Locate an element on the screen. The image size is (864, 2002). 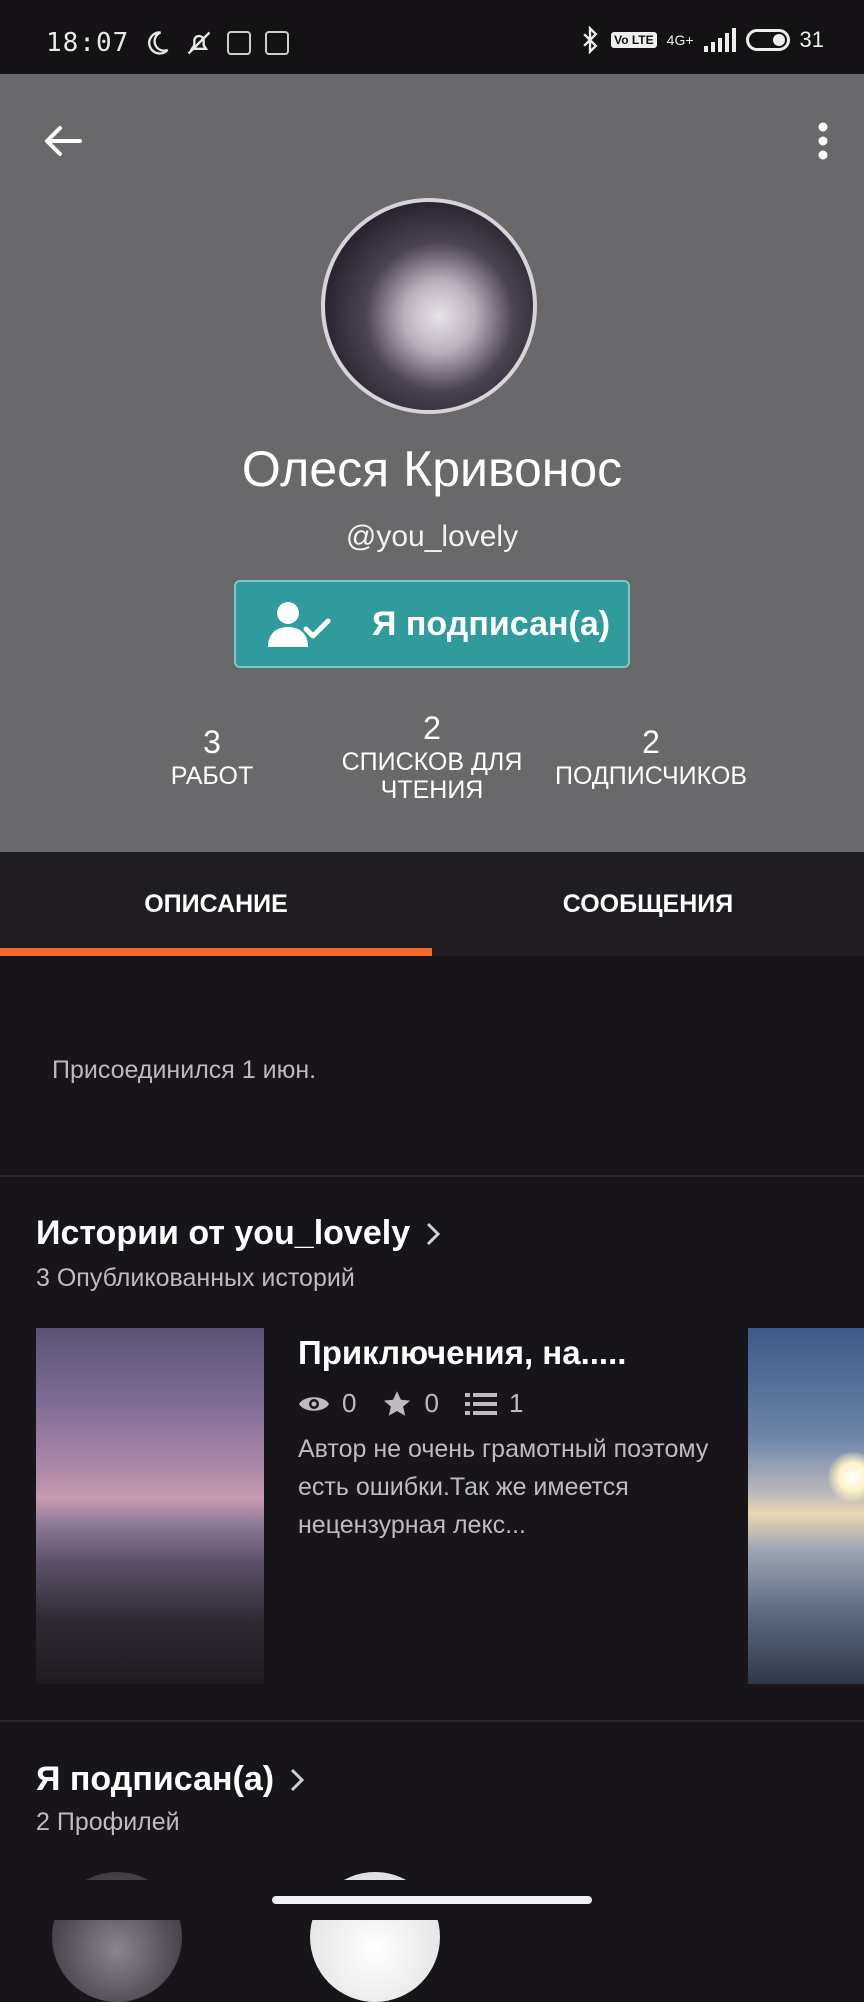
stat-label: РАБОТ is located at coordinates (212, 776).